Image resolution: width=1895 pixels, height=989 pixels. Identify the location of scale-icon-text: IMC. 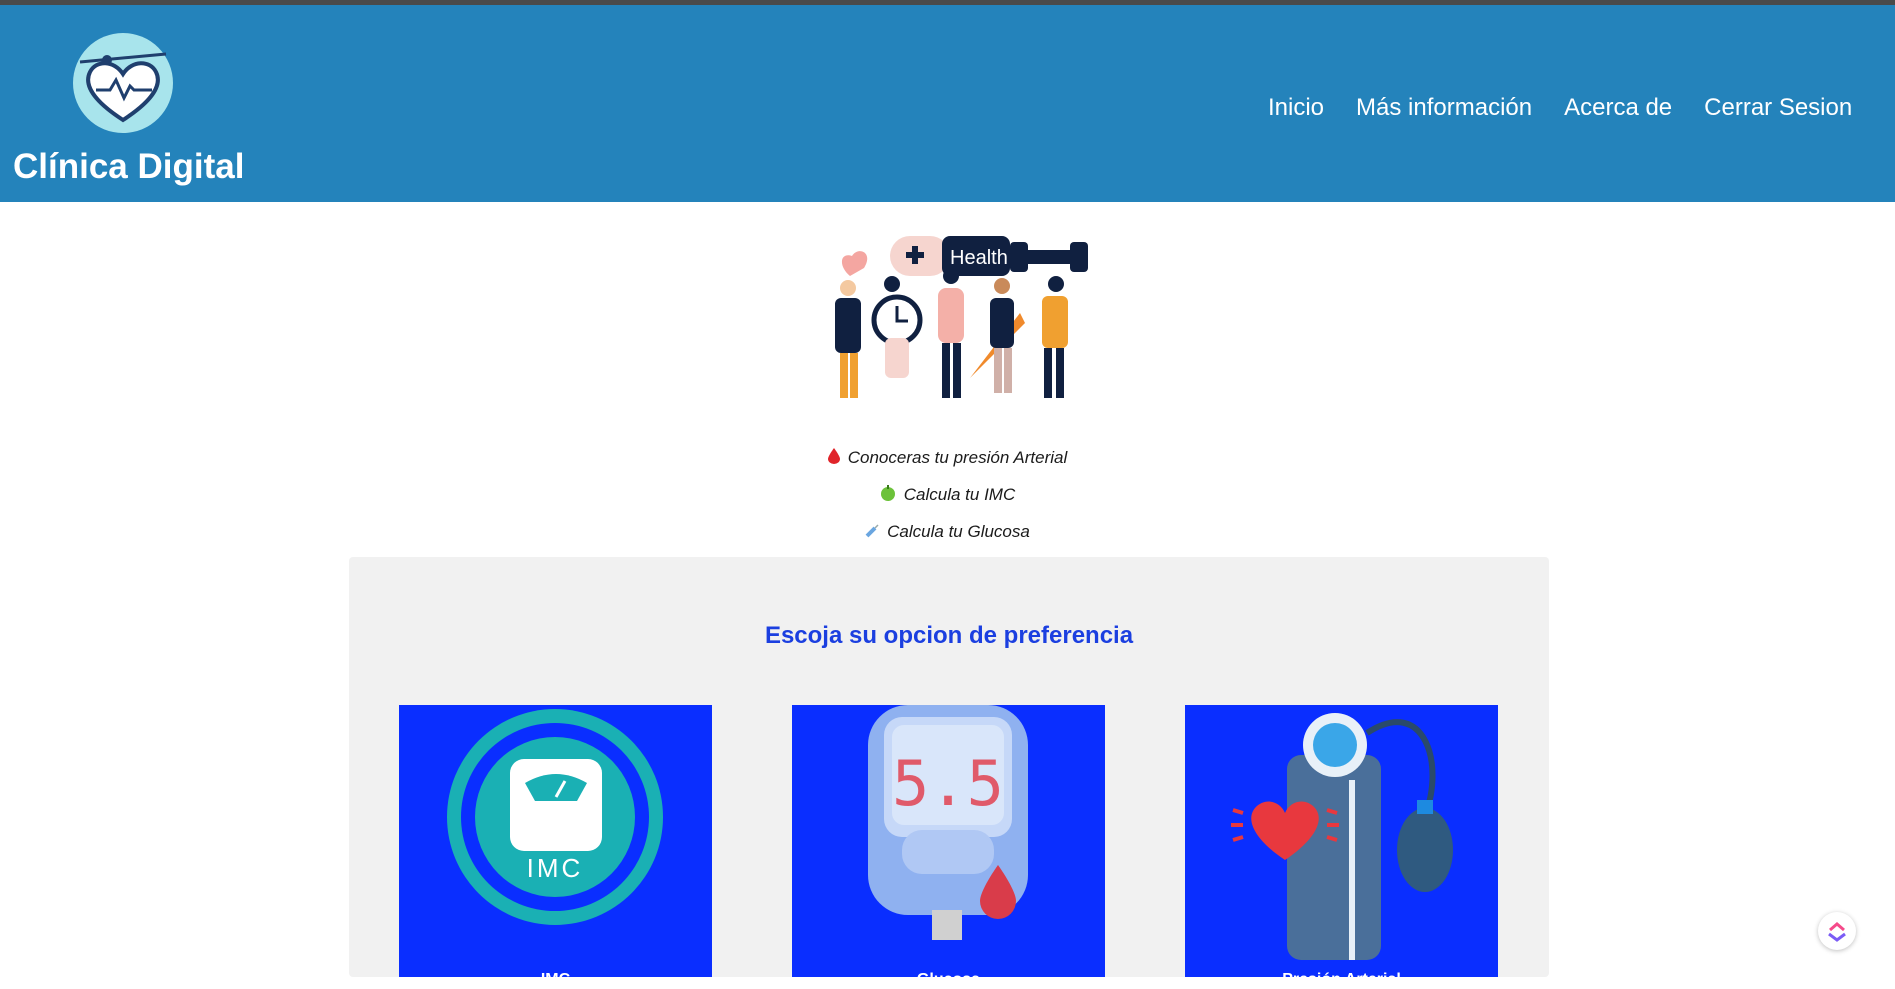
(555, 868).